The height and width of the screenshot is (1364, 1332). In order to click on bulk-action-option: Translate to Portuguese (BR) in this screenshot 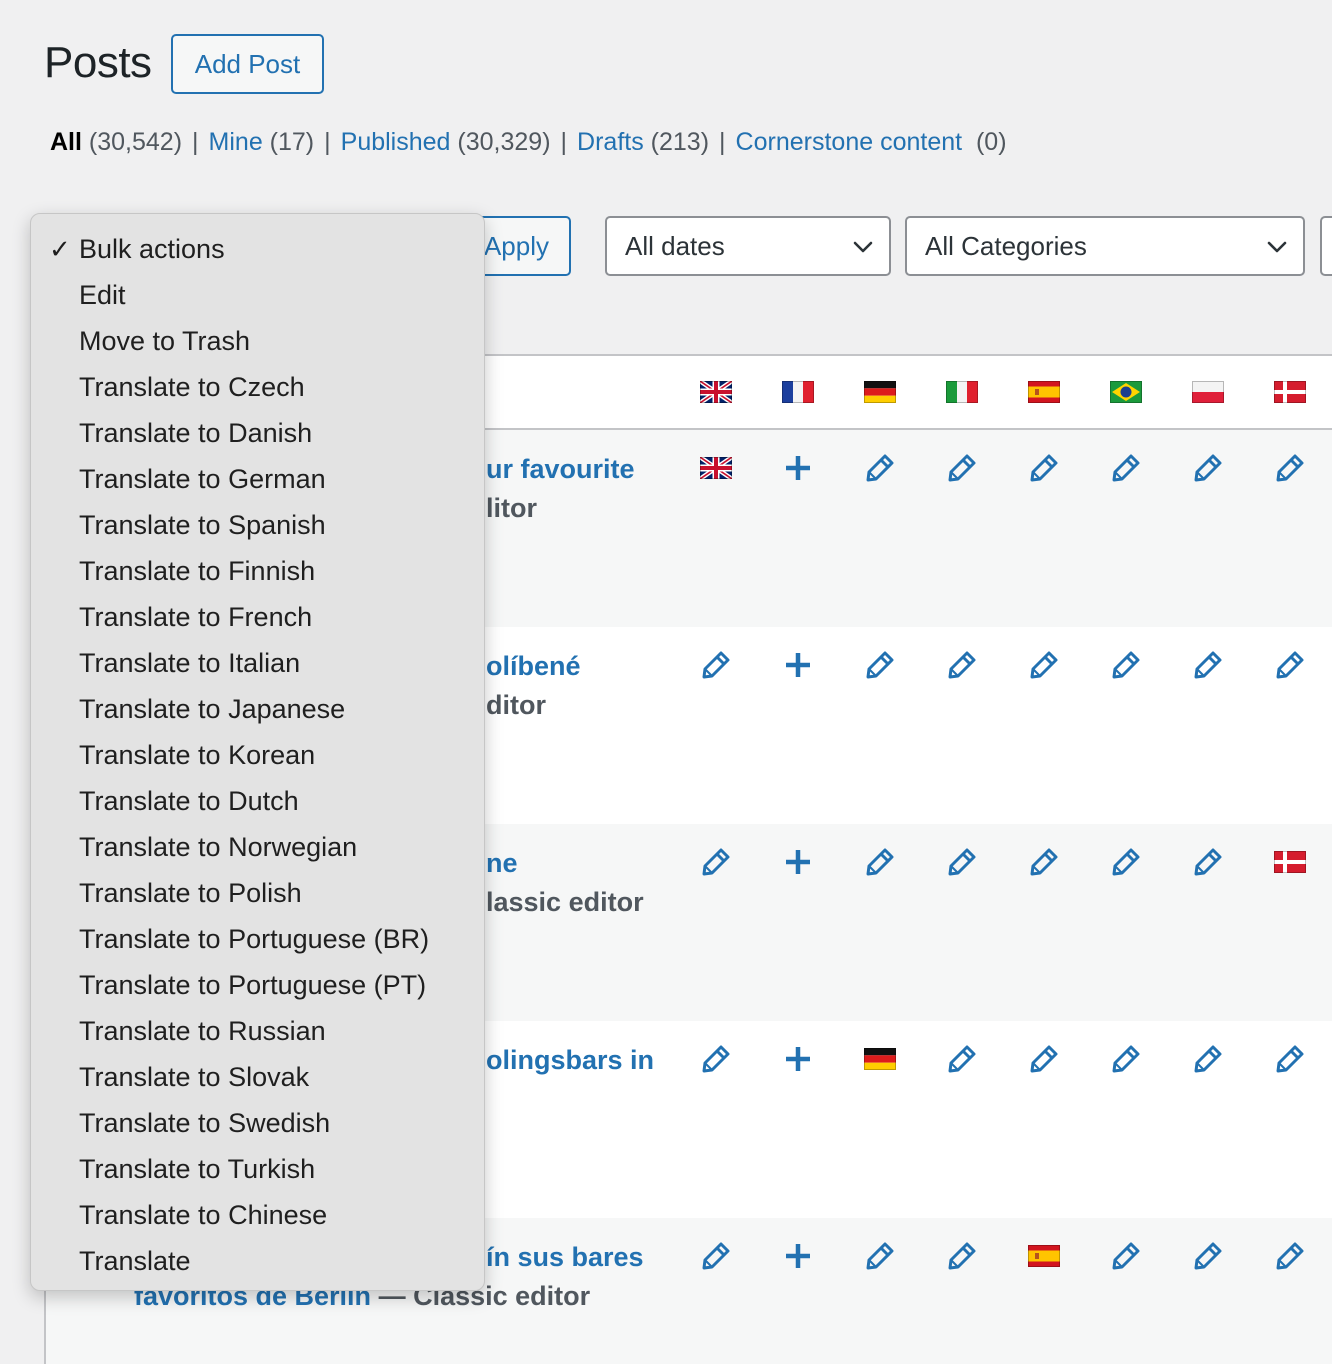, I will do `click(257, 939)`.